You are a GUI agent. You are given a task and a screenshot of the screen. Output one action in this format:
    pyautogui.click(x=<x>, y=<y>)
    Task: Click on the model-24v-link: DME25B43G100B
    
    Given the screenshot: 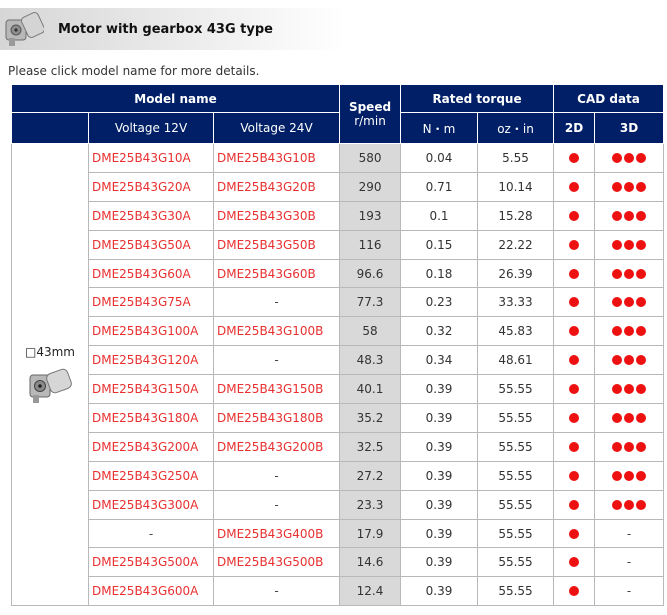 What is the action you would take?
    pyautogui.click(x=276, y=331)
    